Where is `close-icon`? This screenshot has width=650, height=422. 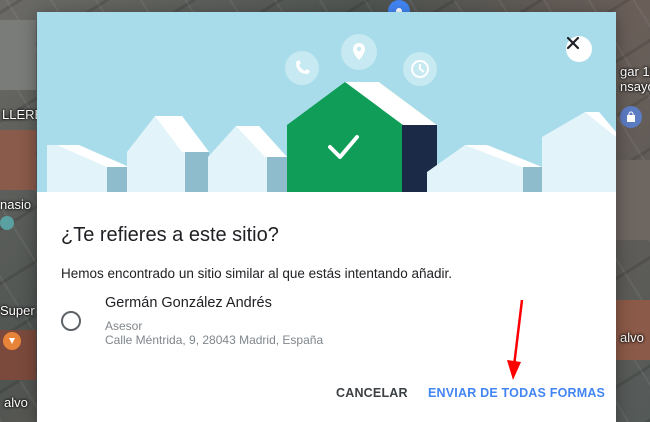 close-icon is located at coordinates (573, 43).